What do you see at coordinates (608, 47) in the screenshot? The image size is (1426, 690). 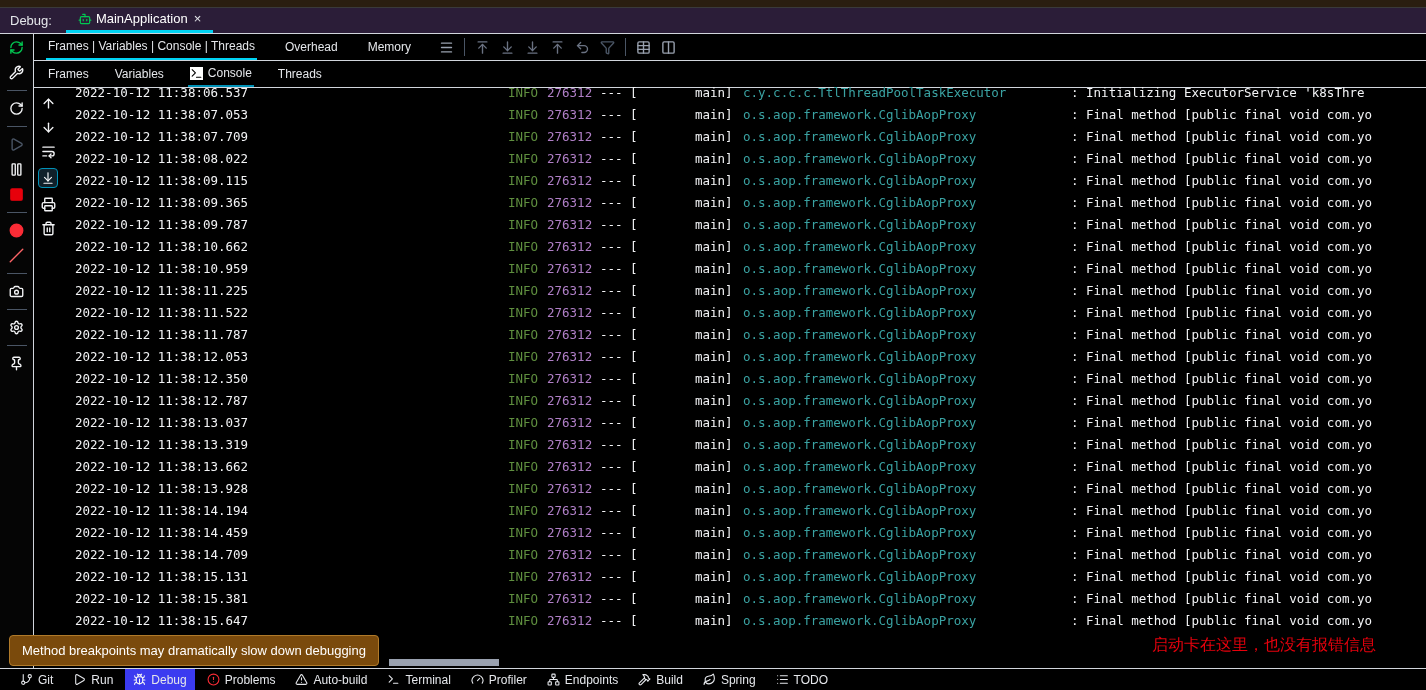 I see `filter-icon` at bounding box center [608, 47].